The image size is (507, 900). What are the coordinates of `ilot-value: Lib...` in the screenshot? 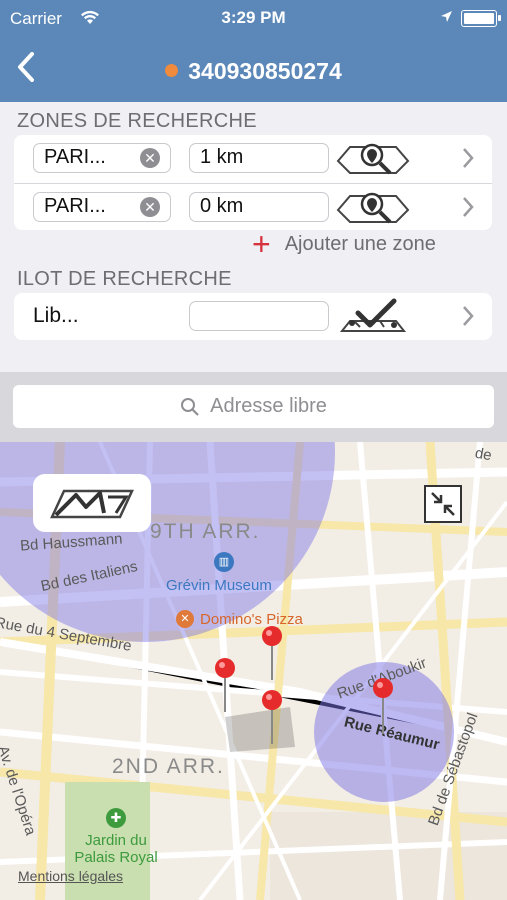 It's located at (56, 315).